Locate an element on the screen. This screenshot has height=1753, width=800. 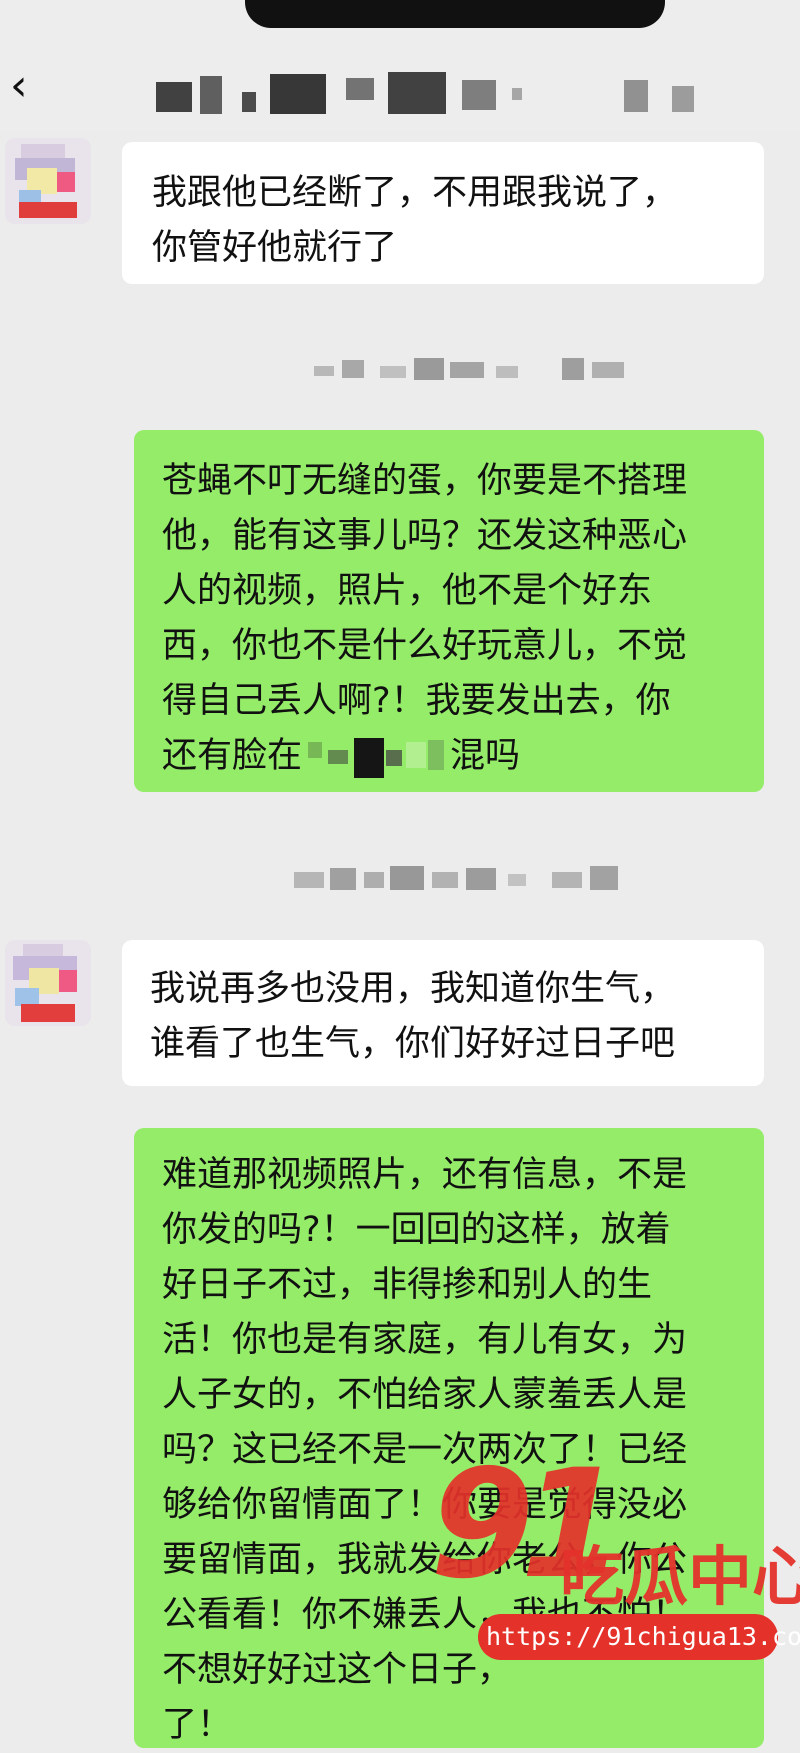
message-line: 难道那视频照片，还有信息，不是 is located at coordinates (425, 1175).